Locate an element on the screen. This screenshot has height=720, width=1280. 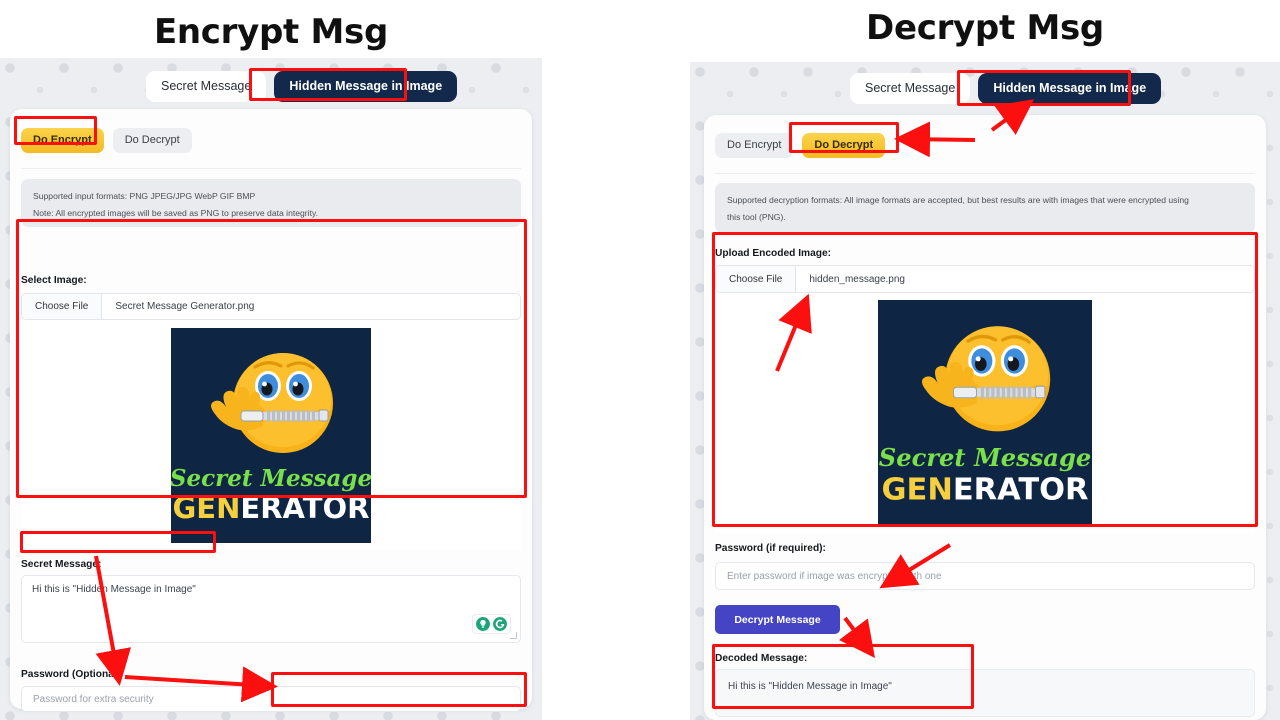
right-tab-bar: Secret Message Hidden Message in Image is located at coordinates (1006, 88).